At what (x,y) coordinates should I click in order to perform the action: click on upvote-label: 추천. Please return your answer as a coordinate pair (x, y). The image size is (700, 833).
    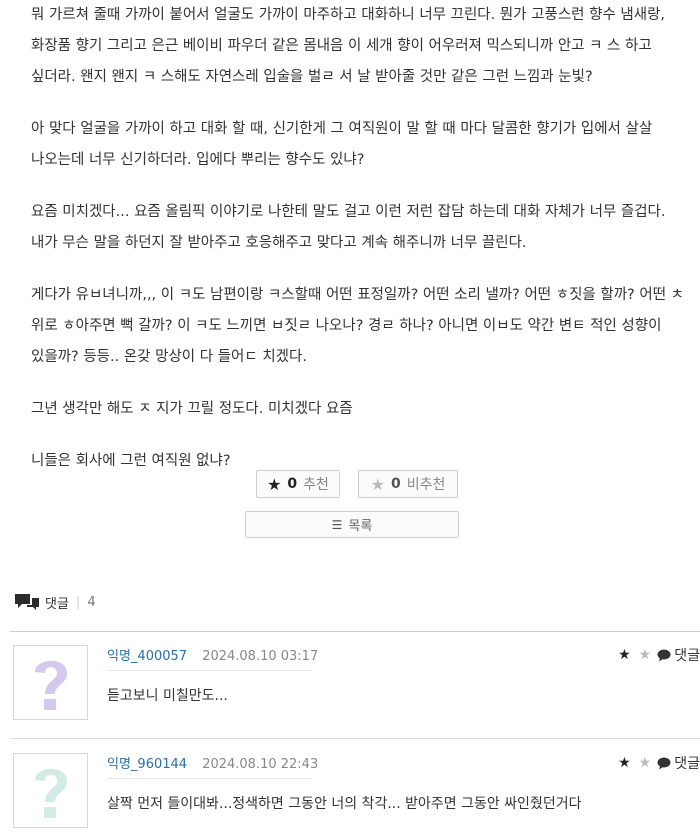
    Looking at the image, I should click on (316, 485).